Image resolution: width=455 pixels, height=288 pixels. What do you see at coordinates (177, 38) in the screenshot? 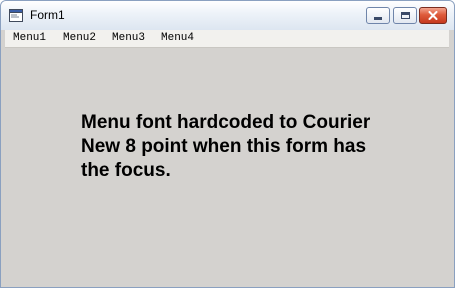
I see `menu-item-menu4: Menu4` at bounding box center [177, 38].